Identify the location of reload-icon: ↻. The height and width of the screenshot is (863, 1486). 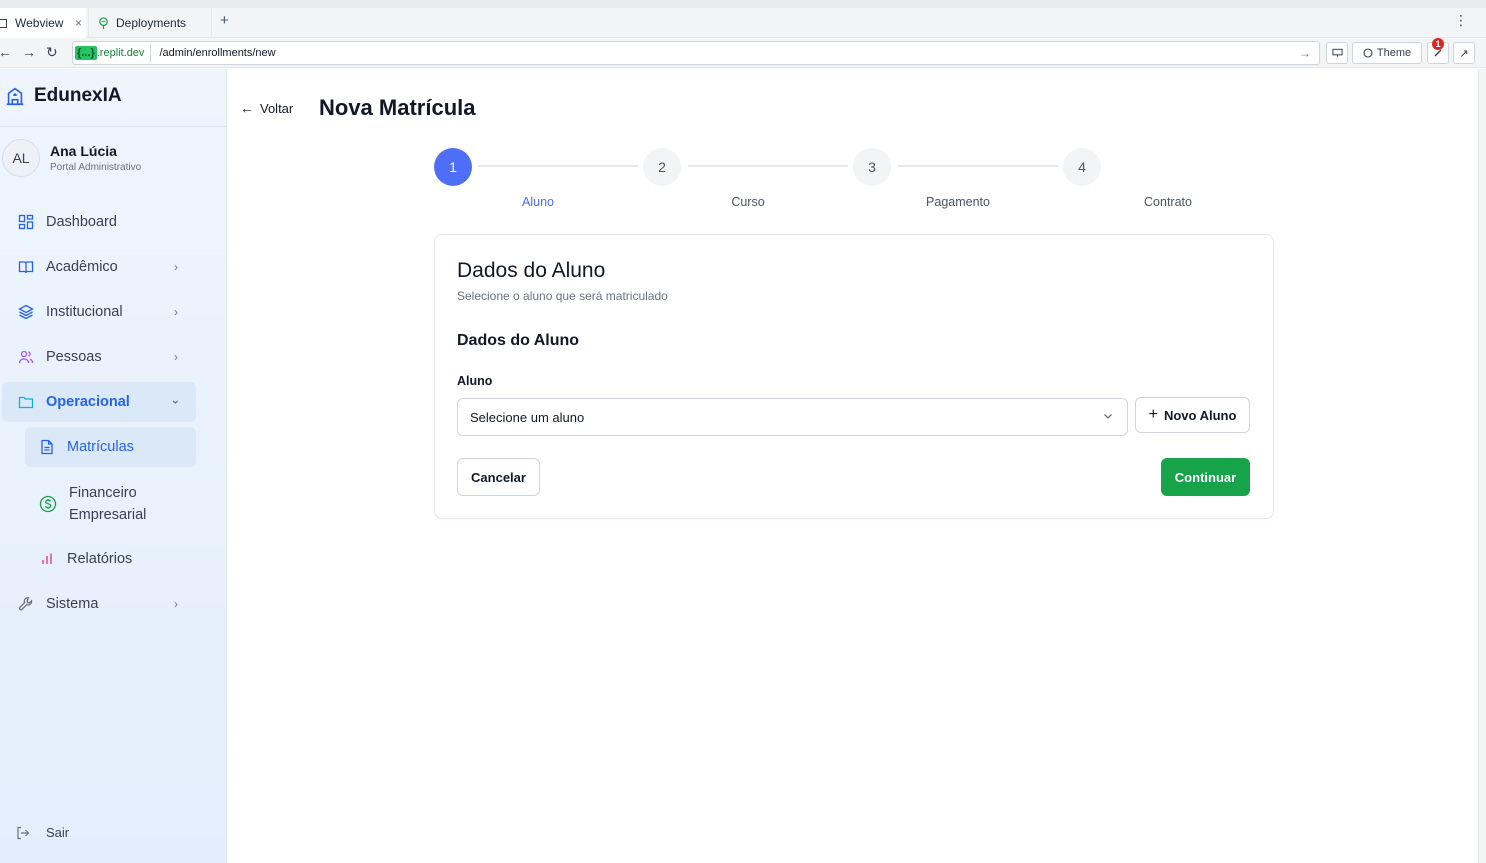
(52, 52).